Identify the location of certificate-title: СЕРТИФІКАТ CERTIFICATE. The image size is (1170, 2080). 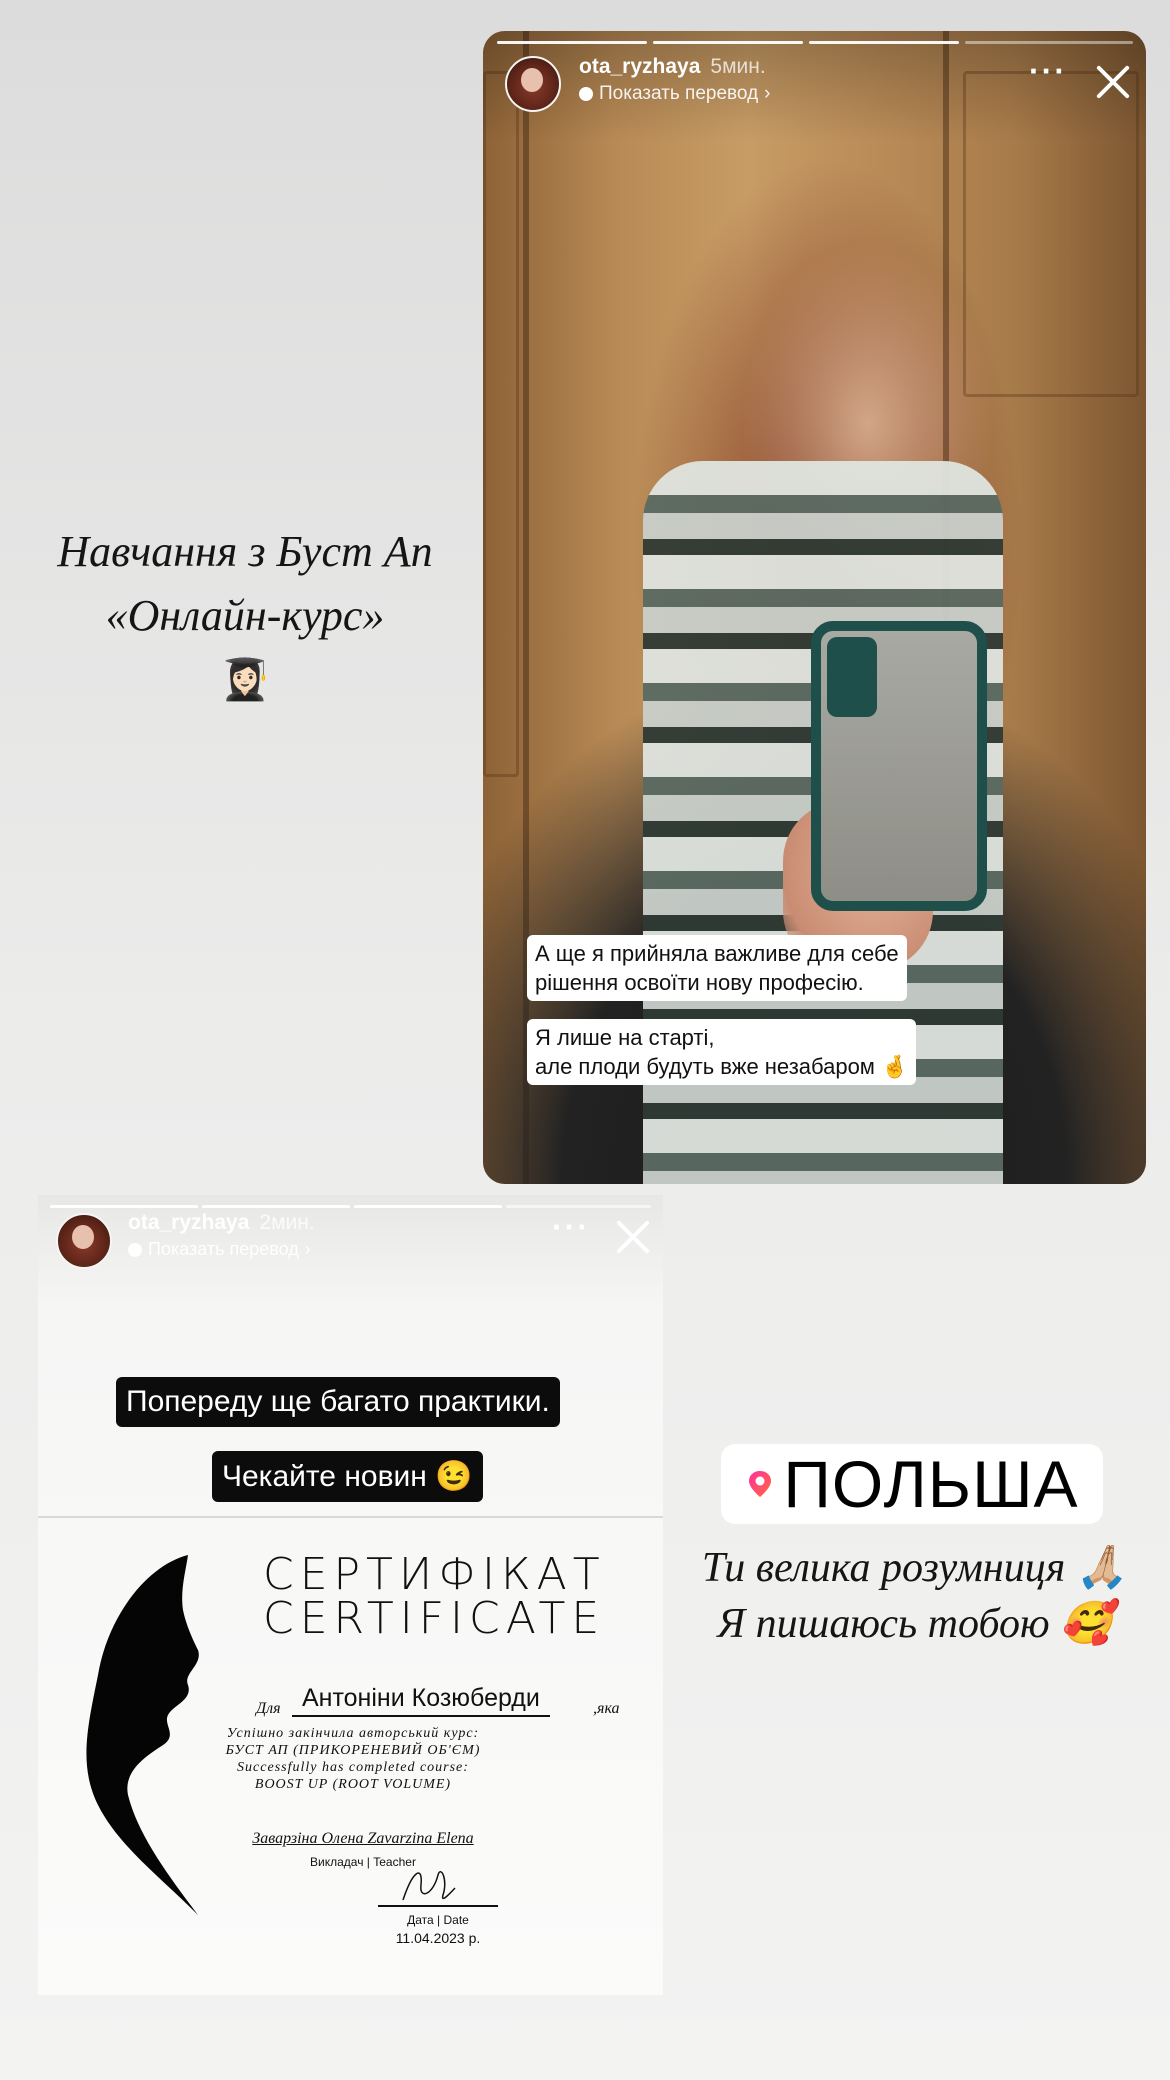
(434, 1596).